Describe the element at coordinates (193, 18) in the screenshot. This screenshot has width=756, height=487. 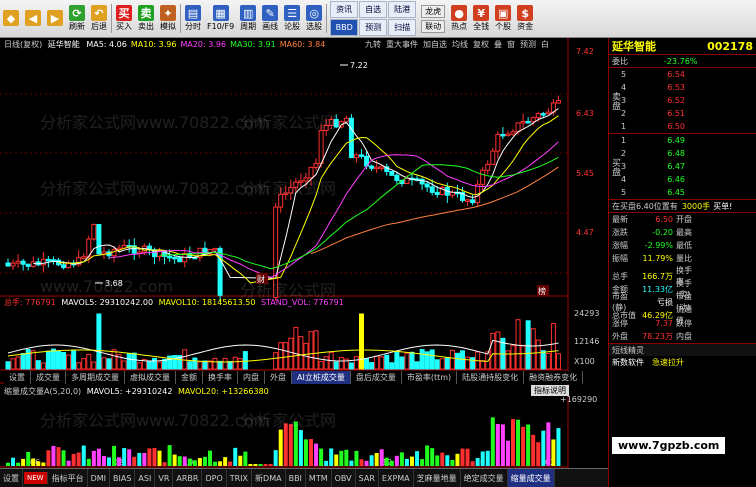
I see `minute-chart-button: ▤ 分时` at that location.